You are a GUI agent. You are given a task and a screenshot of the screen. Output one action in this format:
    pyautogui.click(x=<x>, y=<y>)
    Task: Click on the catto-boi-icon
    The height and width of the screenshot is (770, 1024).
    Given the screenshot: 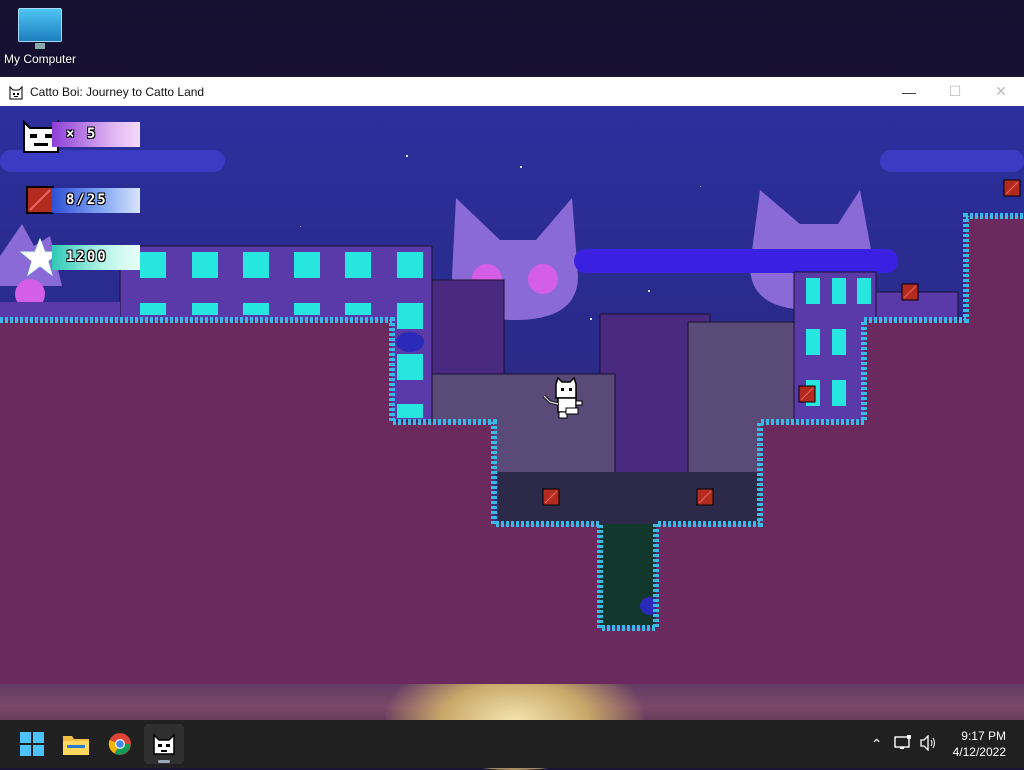 What is the action you would take?
    pyautogui.click(x=164, y=744)
    